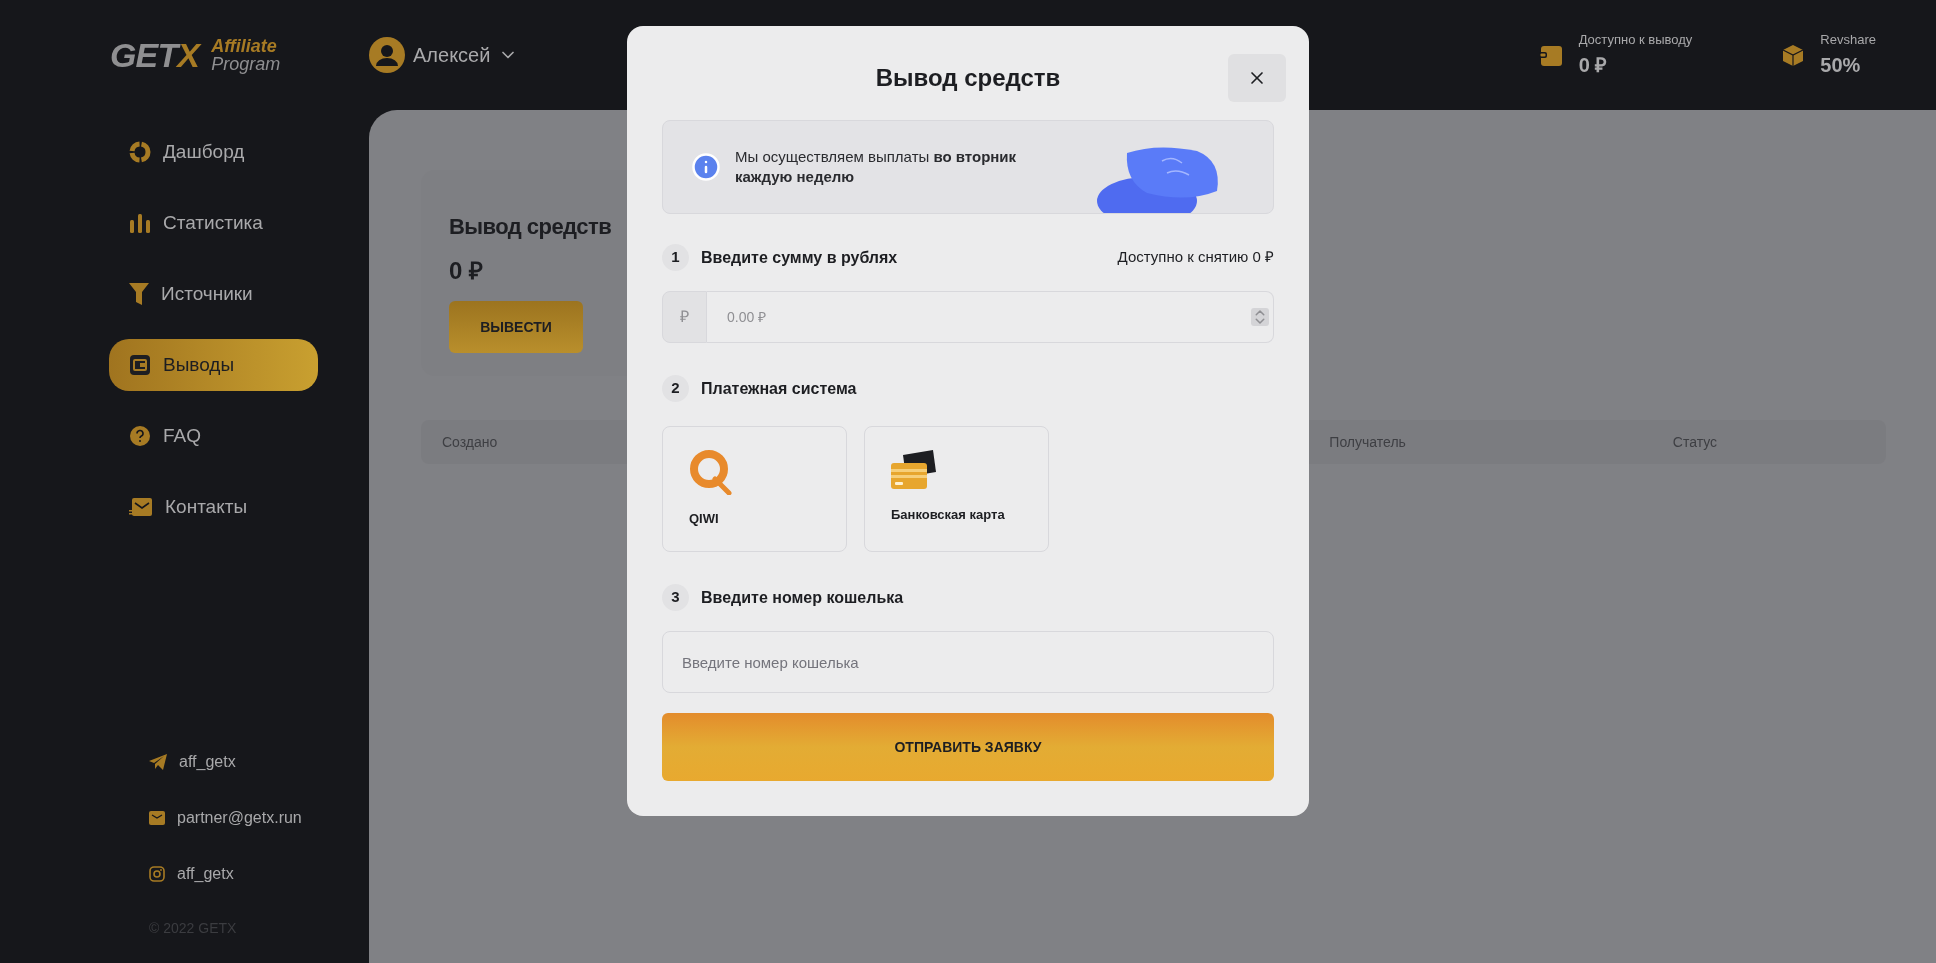 This screenshot has width=1936, height=963. Describe the element at coordinates (1195, 257) in the screenshot. I see `available-balance: Доступно к снятию 0 ₽` at that location.